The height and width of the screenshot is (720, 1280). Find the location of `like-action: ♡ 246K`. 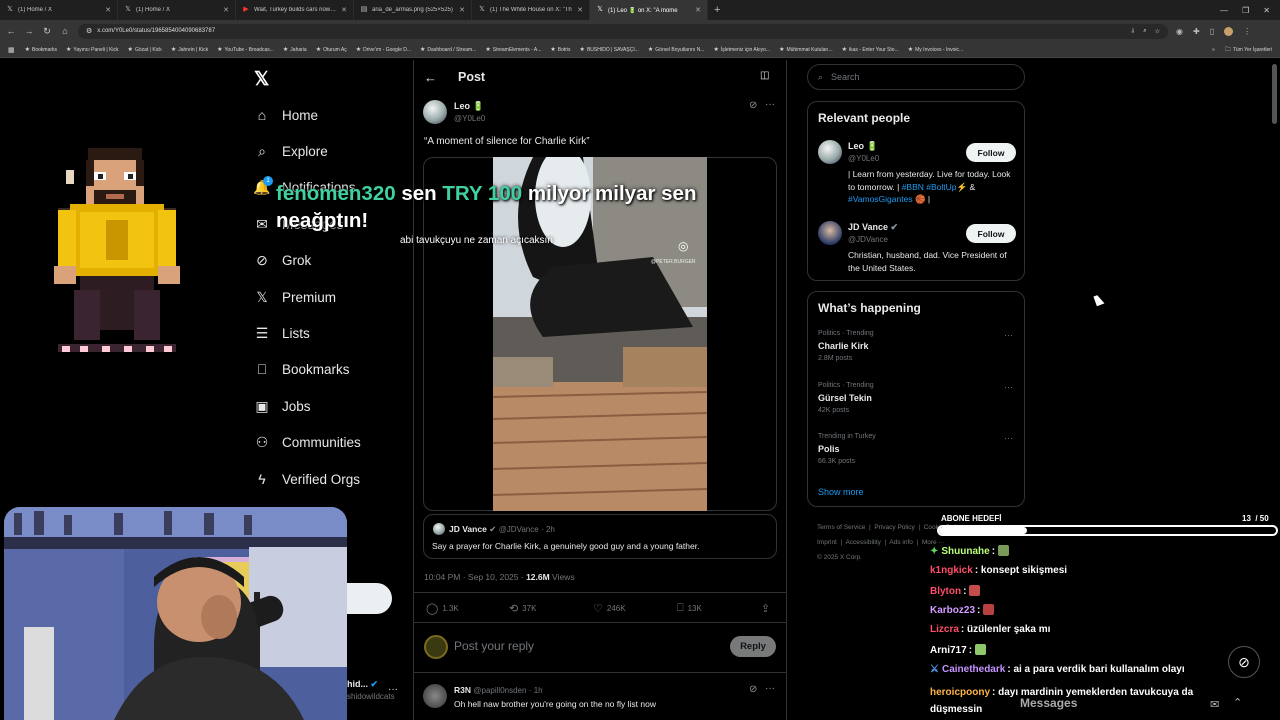

like-action: ♡ 246K is located at coordinates (609, 608).